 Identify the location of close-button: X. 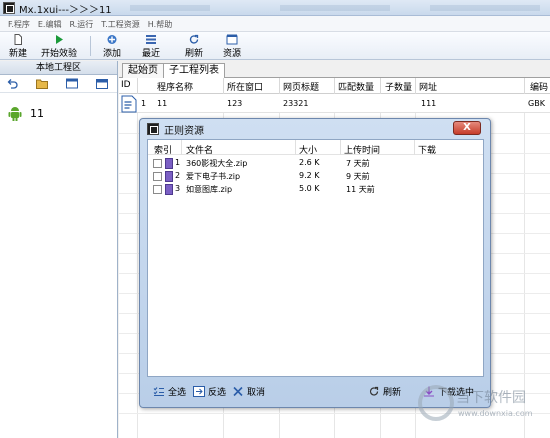
(467, 128).